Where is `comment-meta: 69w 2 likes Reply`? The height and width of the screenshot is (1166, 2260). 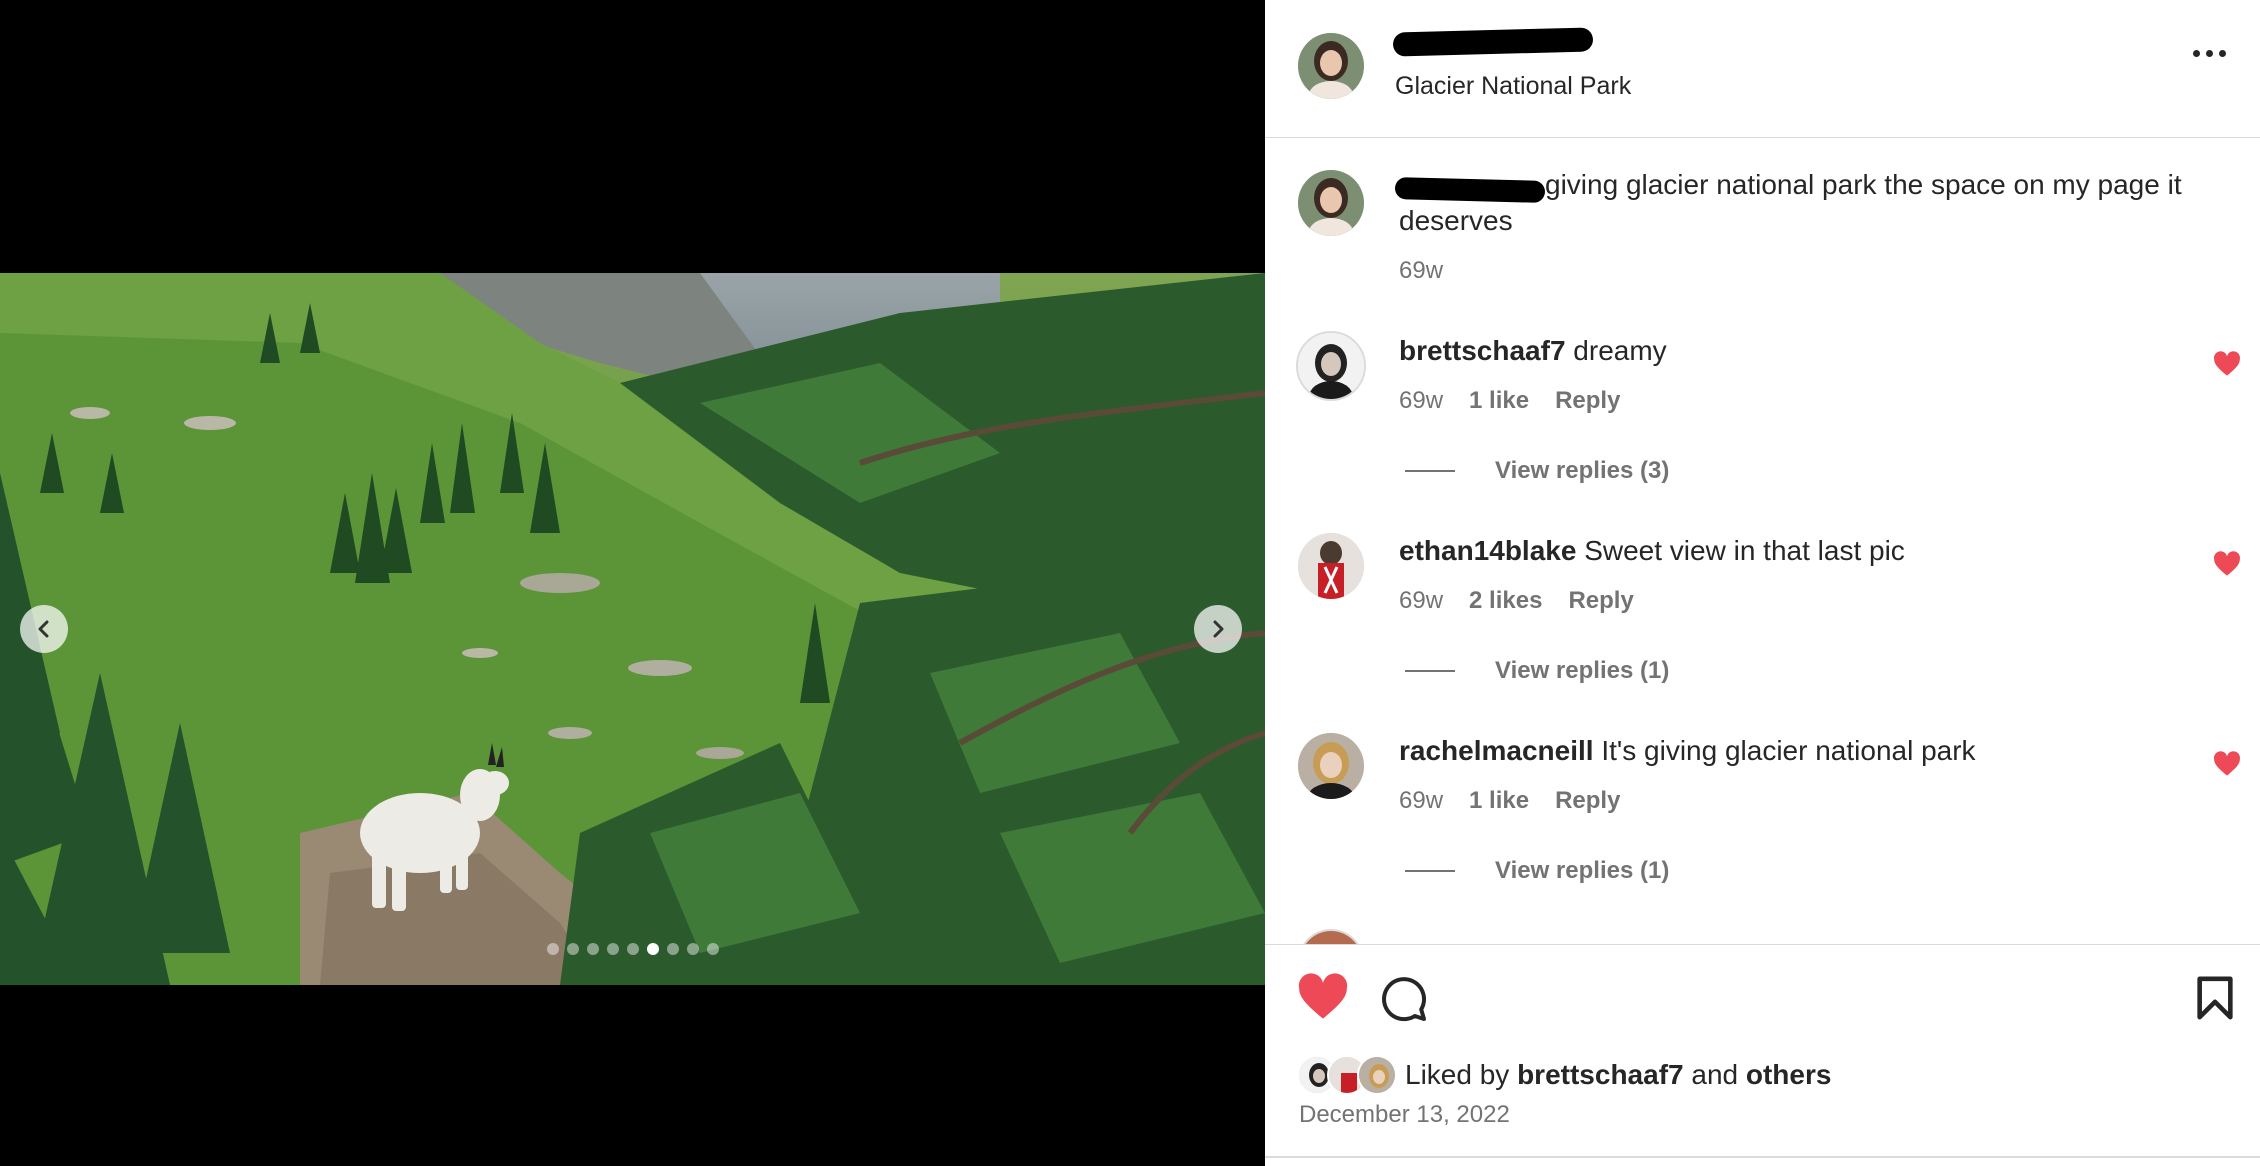
comment-meta: 69w 2 likes Reply is located at coordinates (1516, 601).